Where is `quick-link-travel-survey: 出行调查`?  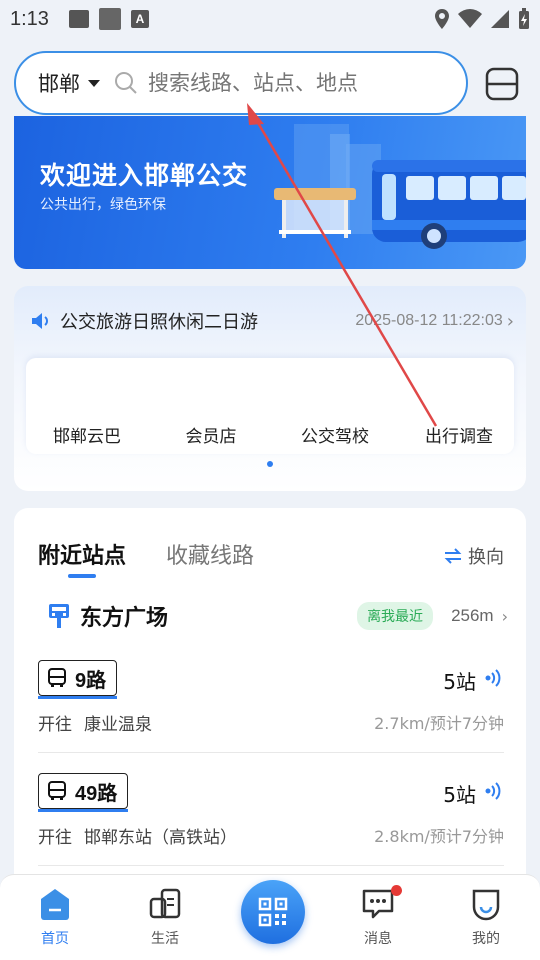 quick-link-travel-survey: 出行调查 is located at coordinates (459, 434).